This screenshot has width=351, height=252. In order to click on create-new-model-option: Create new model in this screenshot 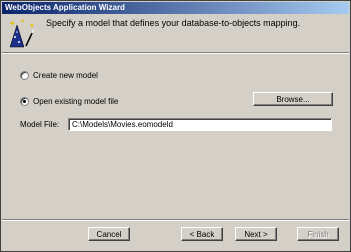, I will do `click(59, 75)`.